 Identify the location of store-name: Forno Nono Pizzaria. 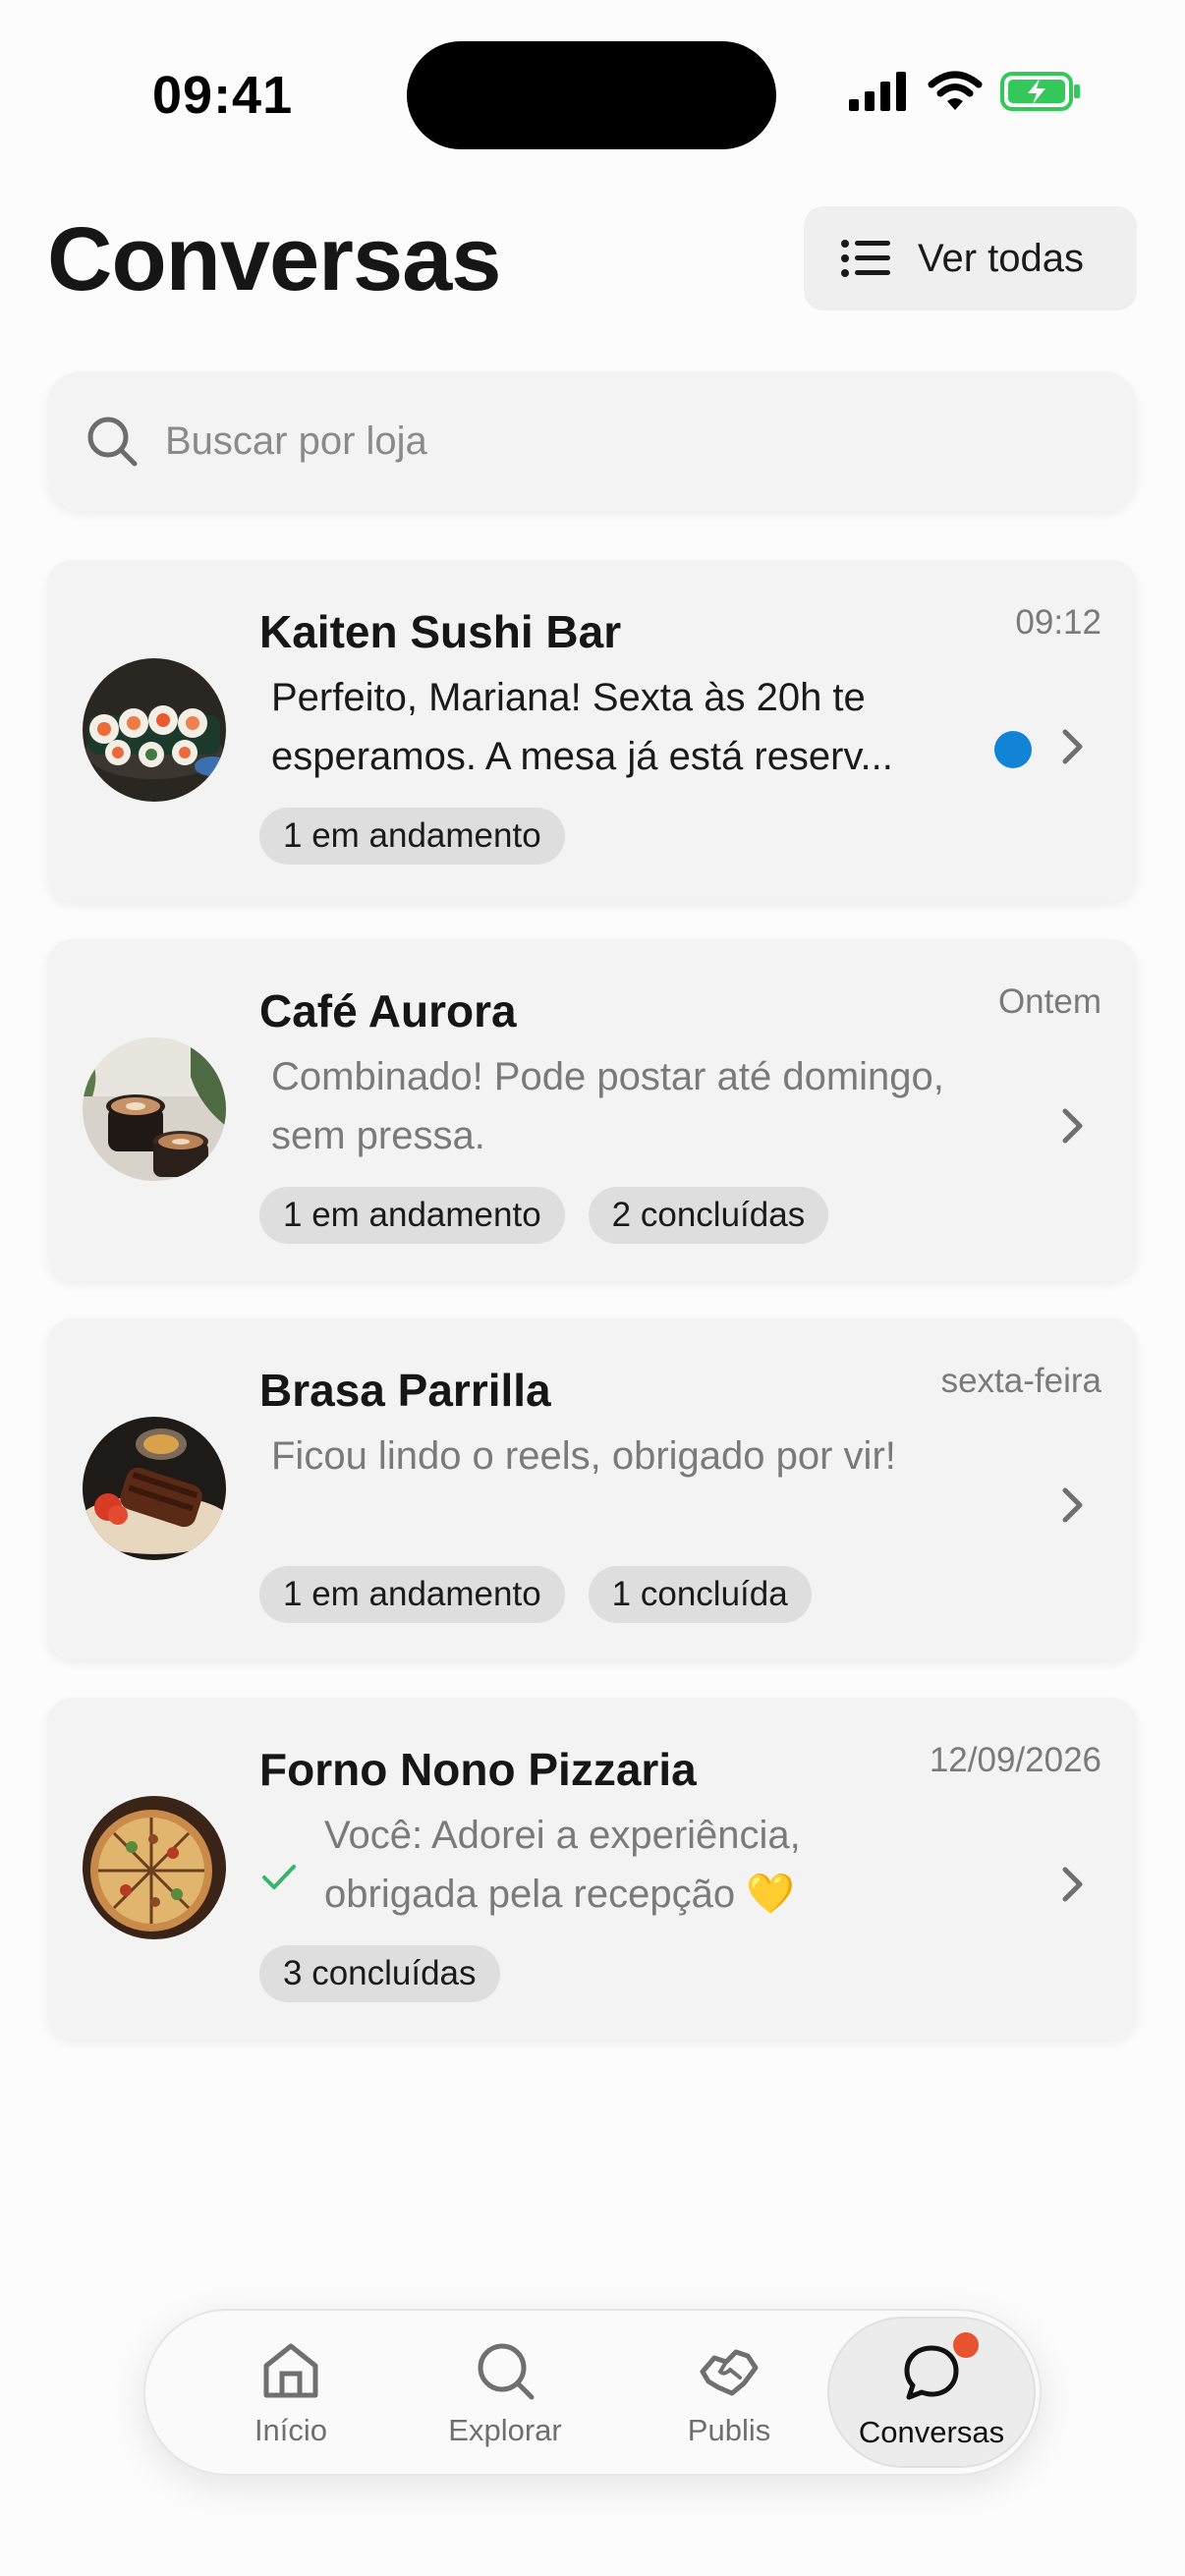
(478, 1769).